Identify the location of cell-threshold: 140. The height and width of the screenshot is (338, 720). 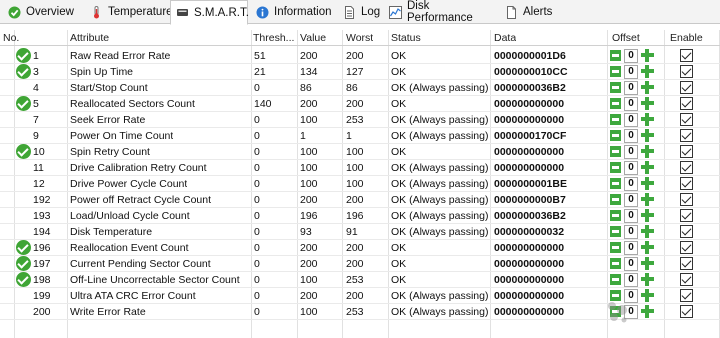
(263, 104).